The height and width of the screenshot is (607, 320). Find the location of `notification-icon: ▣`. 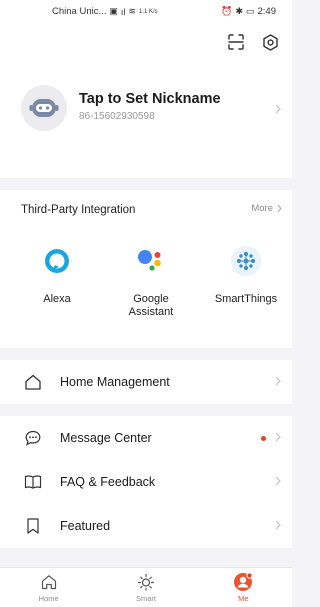

notification-icon: ▣ is located at coordinates (113, 11).